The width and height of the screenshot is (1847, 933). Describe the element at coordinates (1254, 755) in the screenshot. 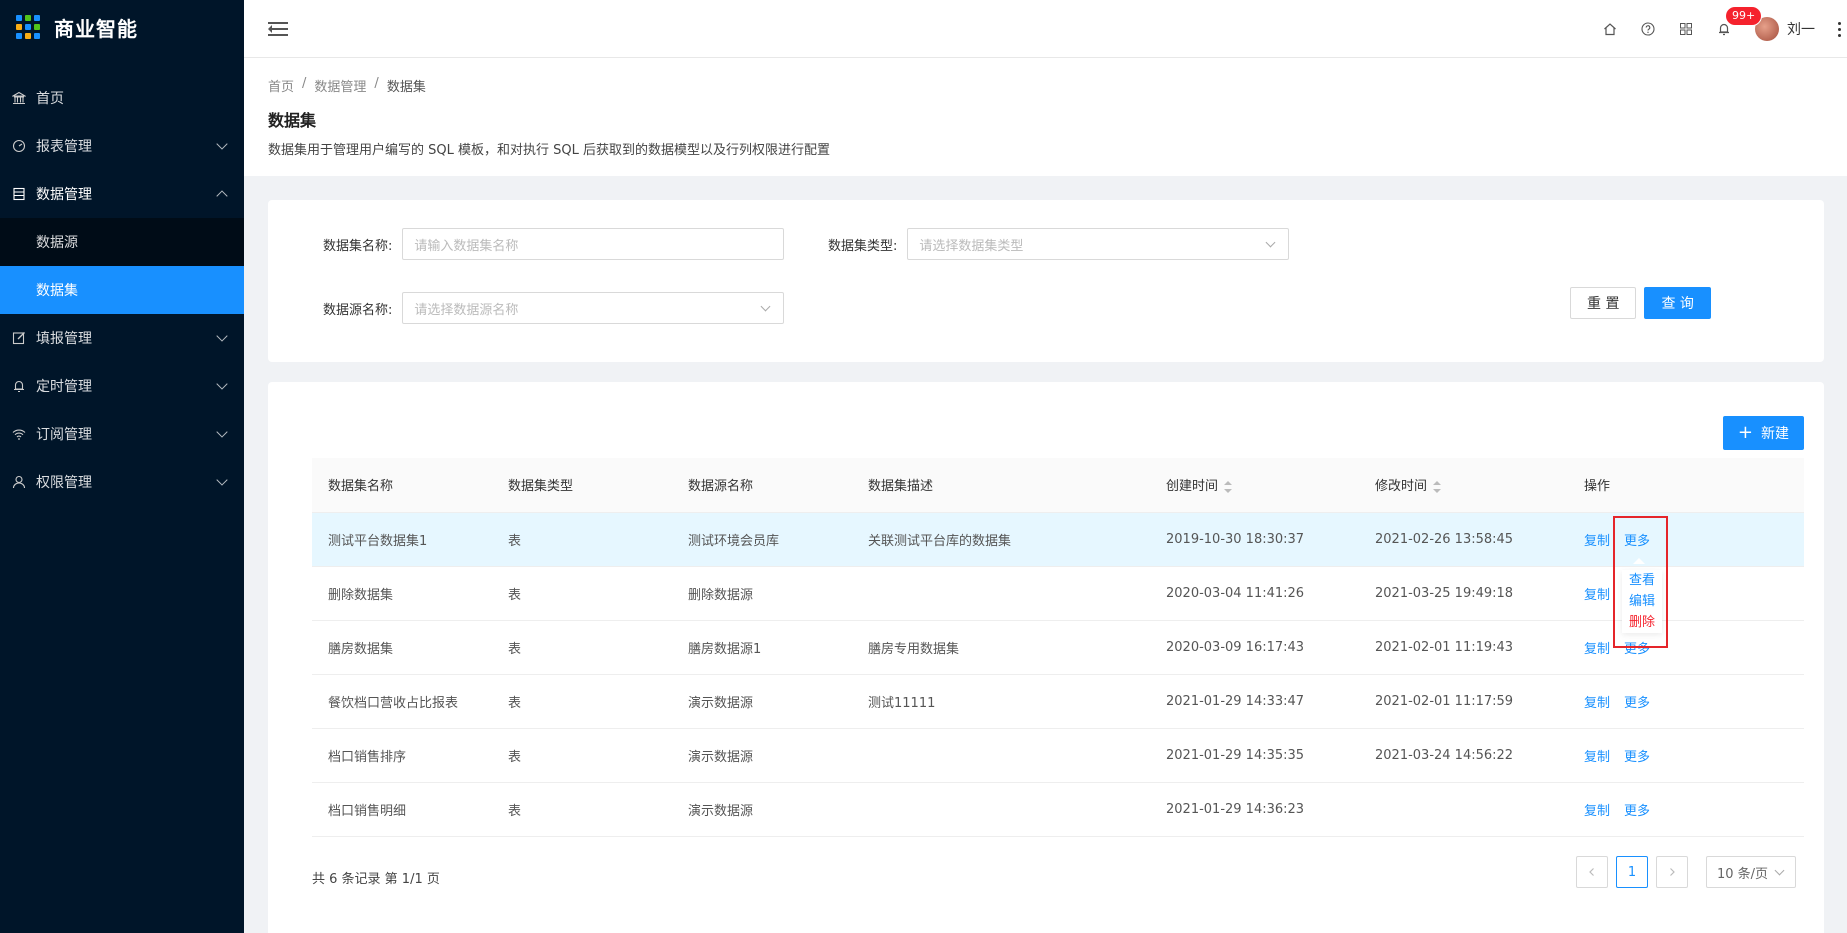

I see `cell-created: 2021-01-29 14:35:35` at that location.